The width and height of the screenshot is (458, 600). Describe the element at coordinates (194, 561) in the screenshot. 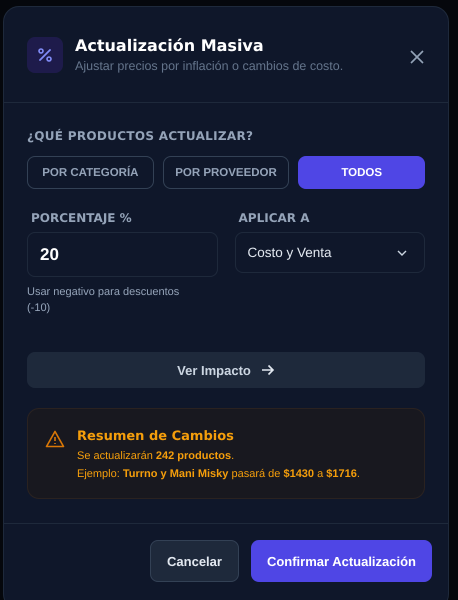

I see `cancel-button: Cancelar` at that location.